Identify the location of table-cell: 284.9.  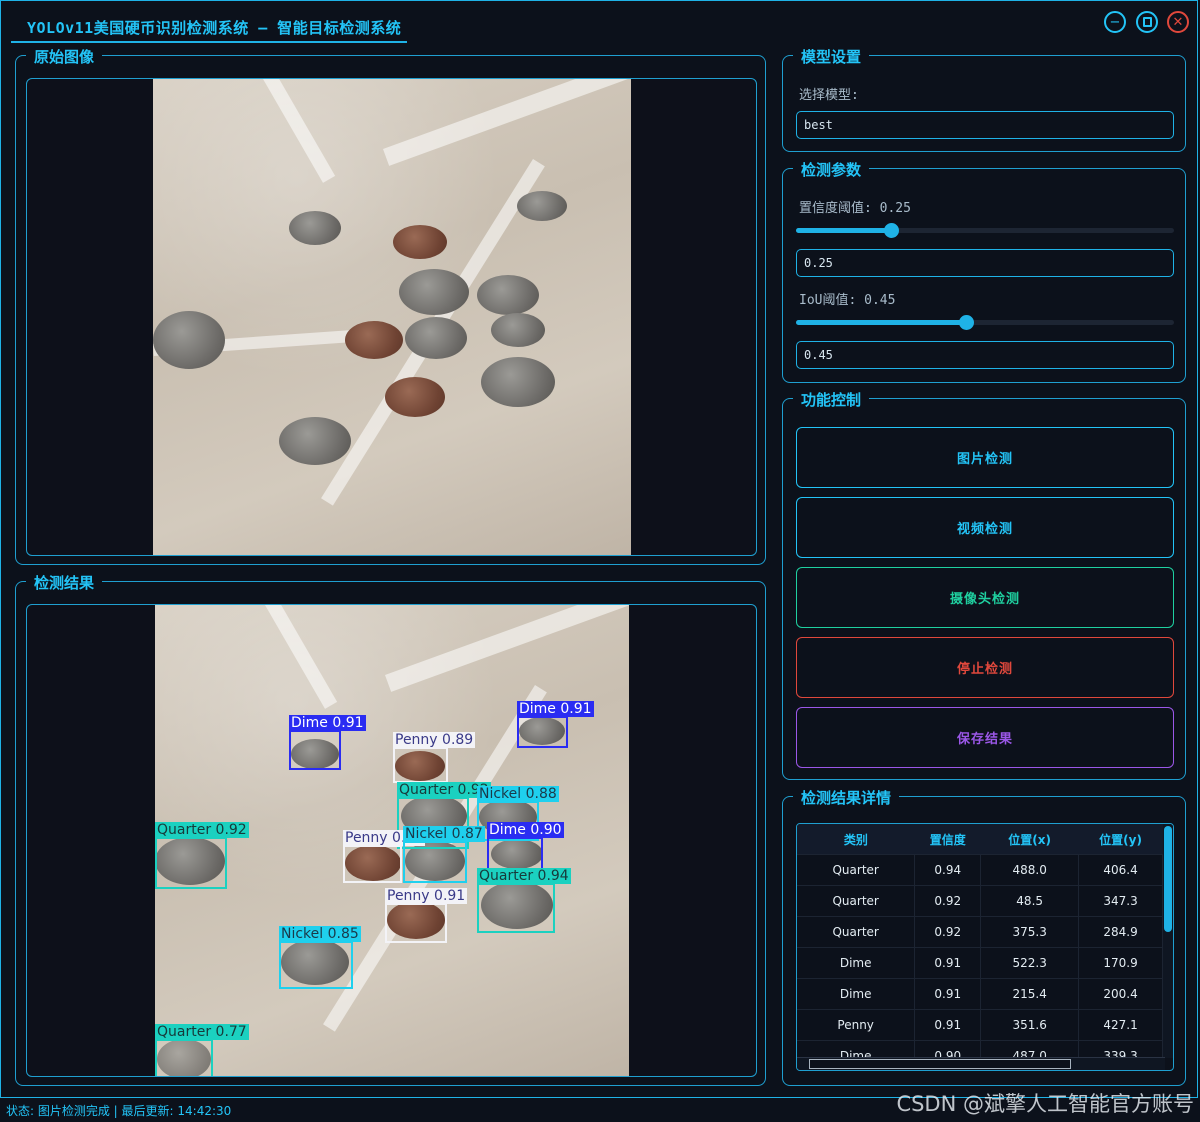
(1120, 932).